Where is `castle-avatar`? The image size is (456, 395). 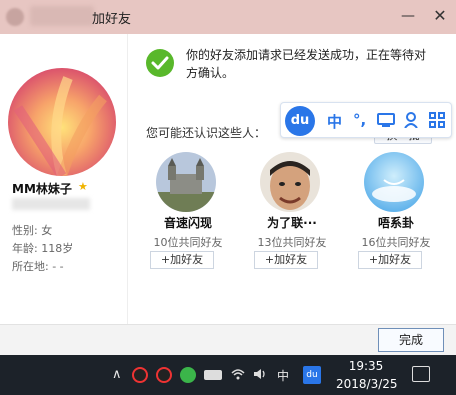
castle-avatar is located at coordinates (186, 182).